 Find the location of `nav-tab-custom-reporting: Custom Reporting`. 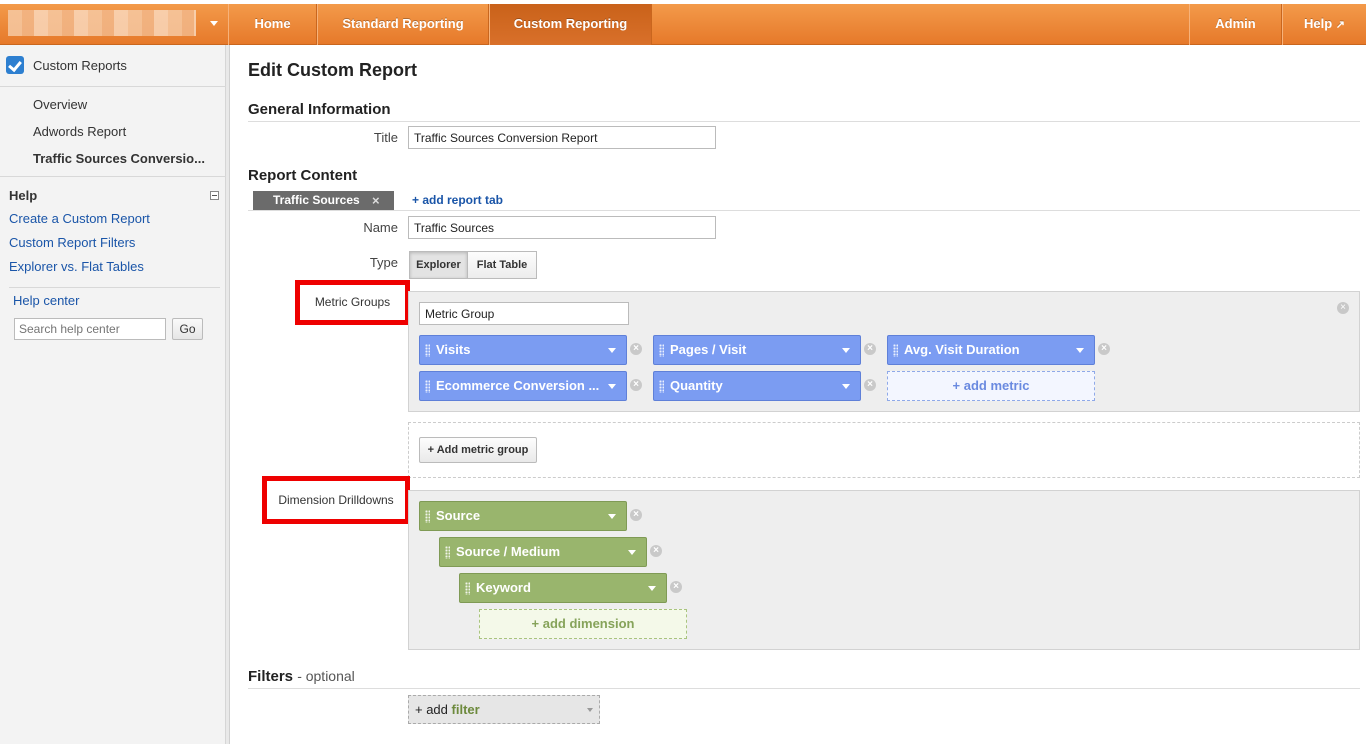

nav-tab-custom-reporting: Custom Reporting is located at coordinates (570, 24).